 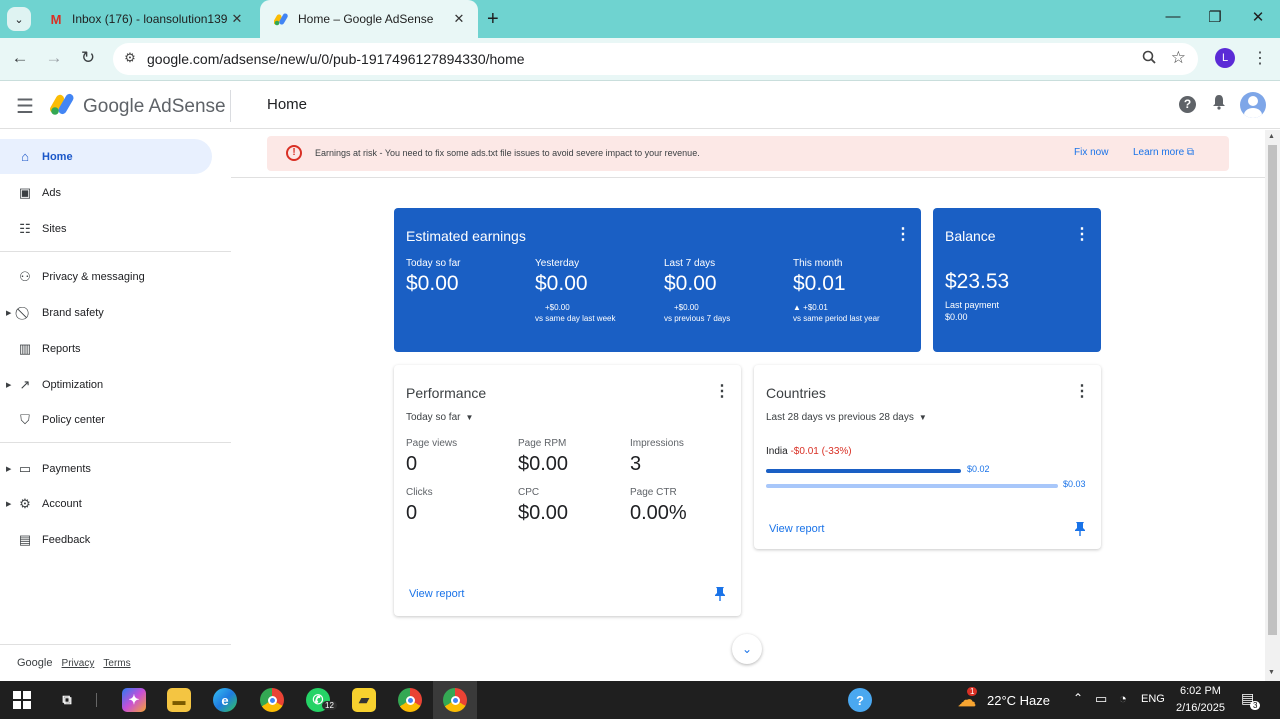 What do you see at coordinates (106, 276) in the screenshot?
I see `sidebar-item-privacy: ⚇ Privacy & messaging` at bounding box center [106, 276].